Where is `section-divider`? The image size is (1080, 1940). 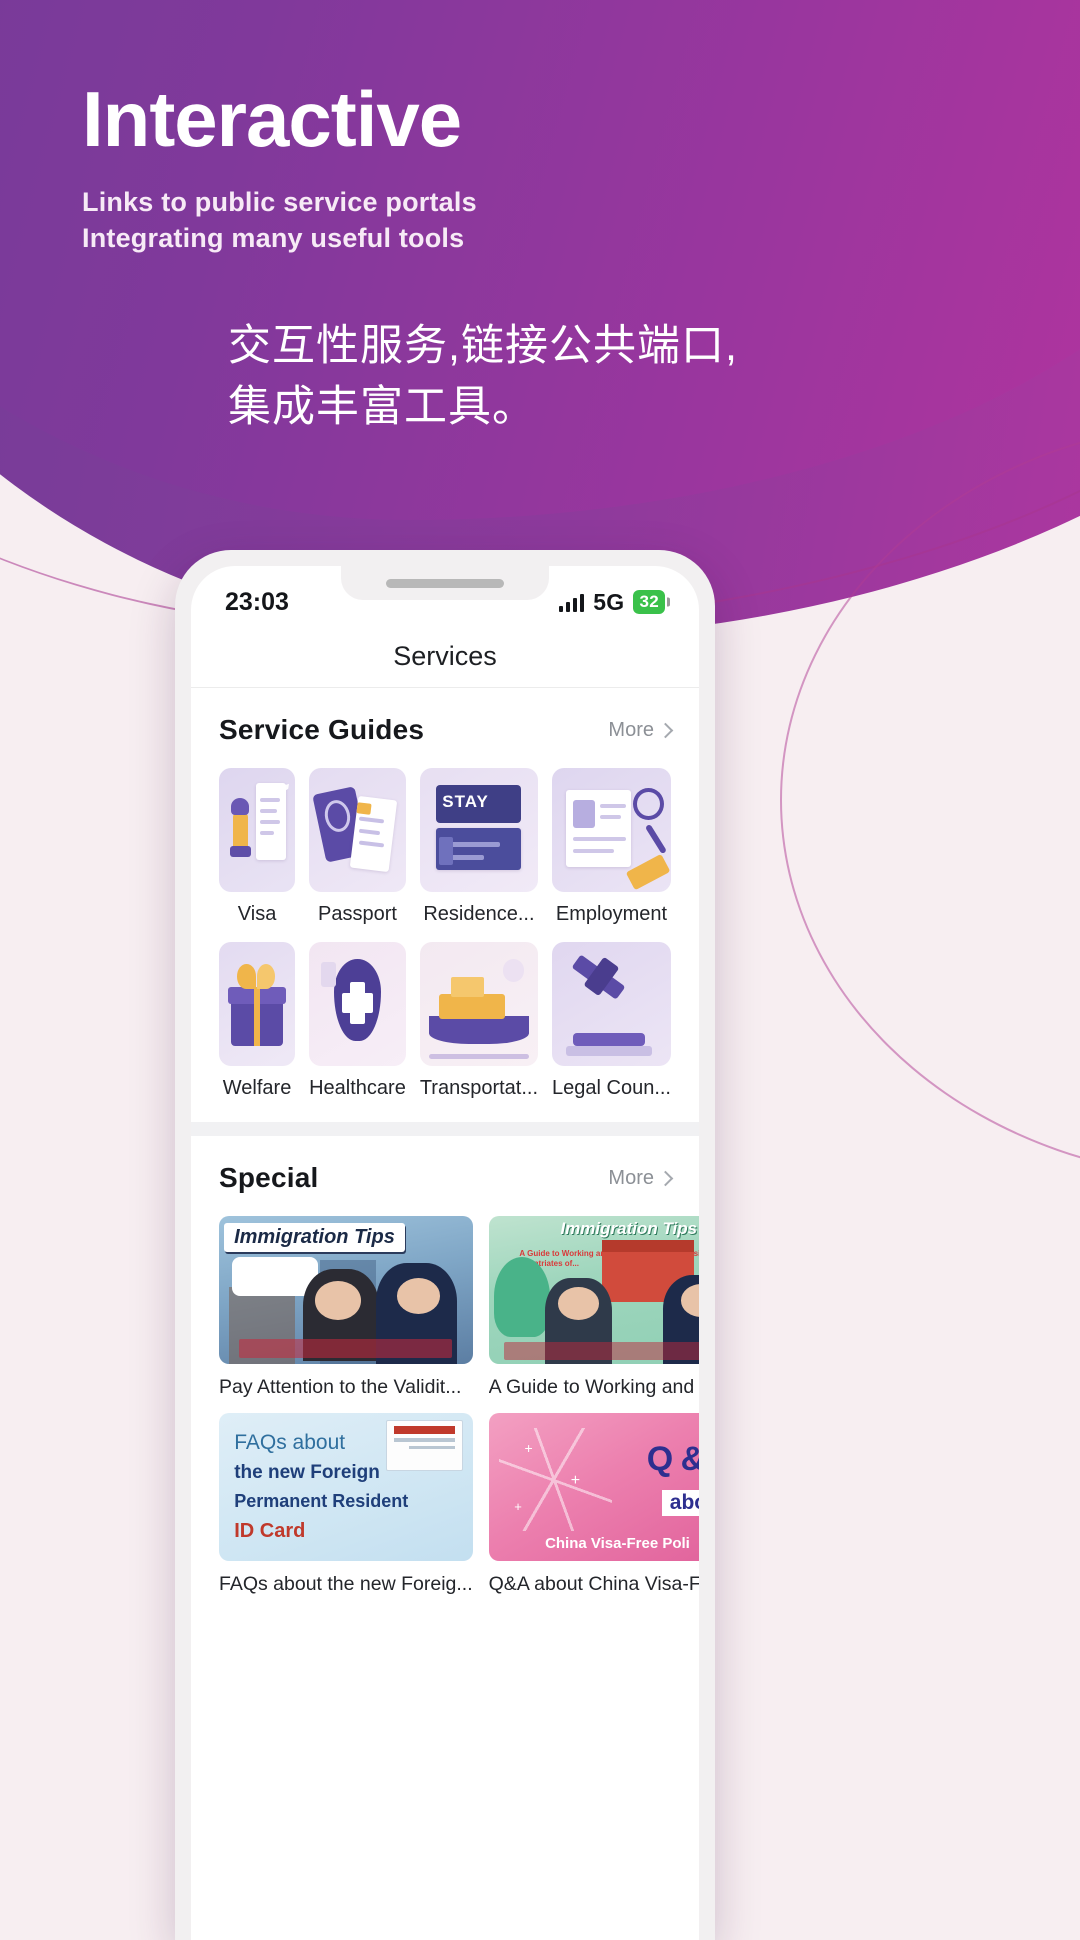 section-divider is located at coordinates (445, 1129).